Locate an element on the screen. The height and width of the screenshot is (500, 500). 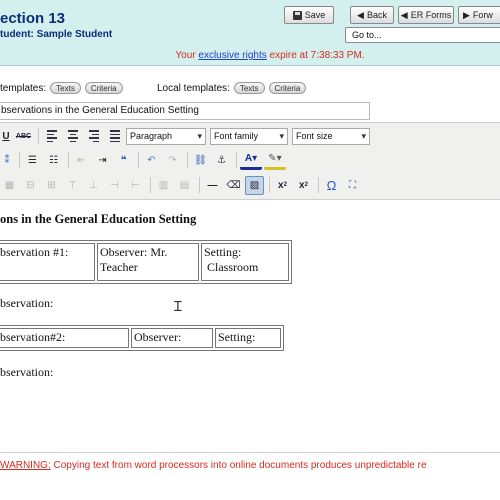
observation-1-text: bservation: is located at coordinates (26, 303).